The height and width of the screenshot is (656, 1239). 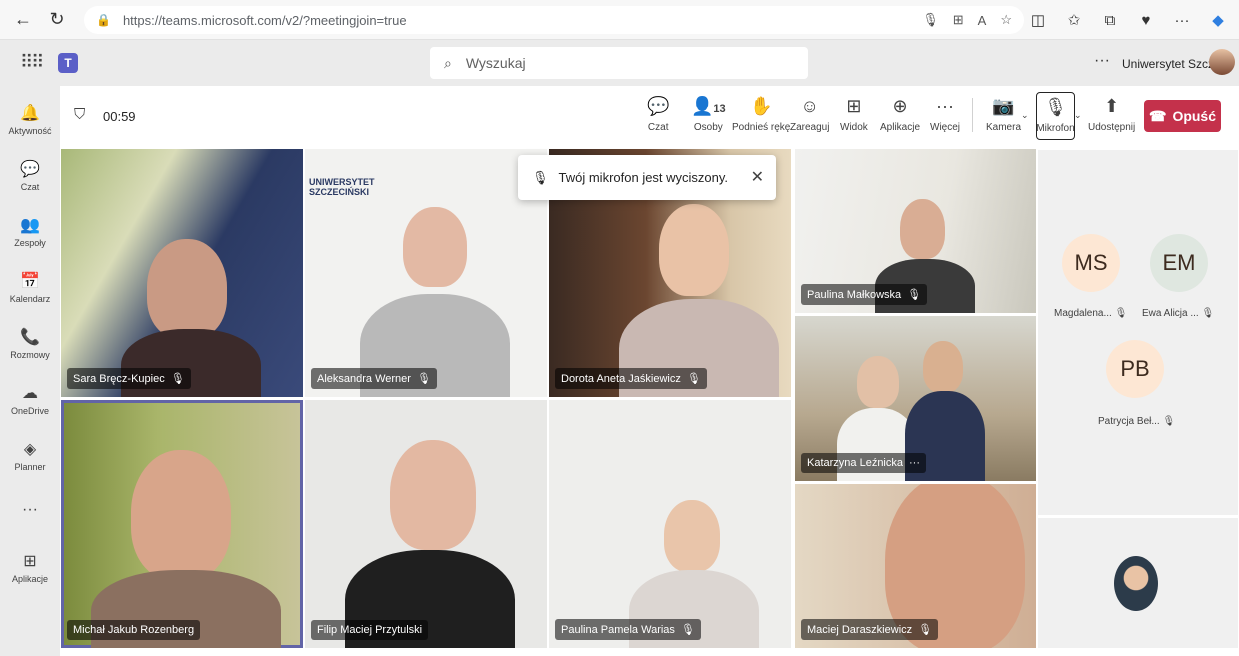 I want to click on rail-item-apps: ⊞ Aplikacje, so click(x=30, y=567).